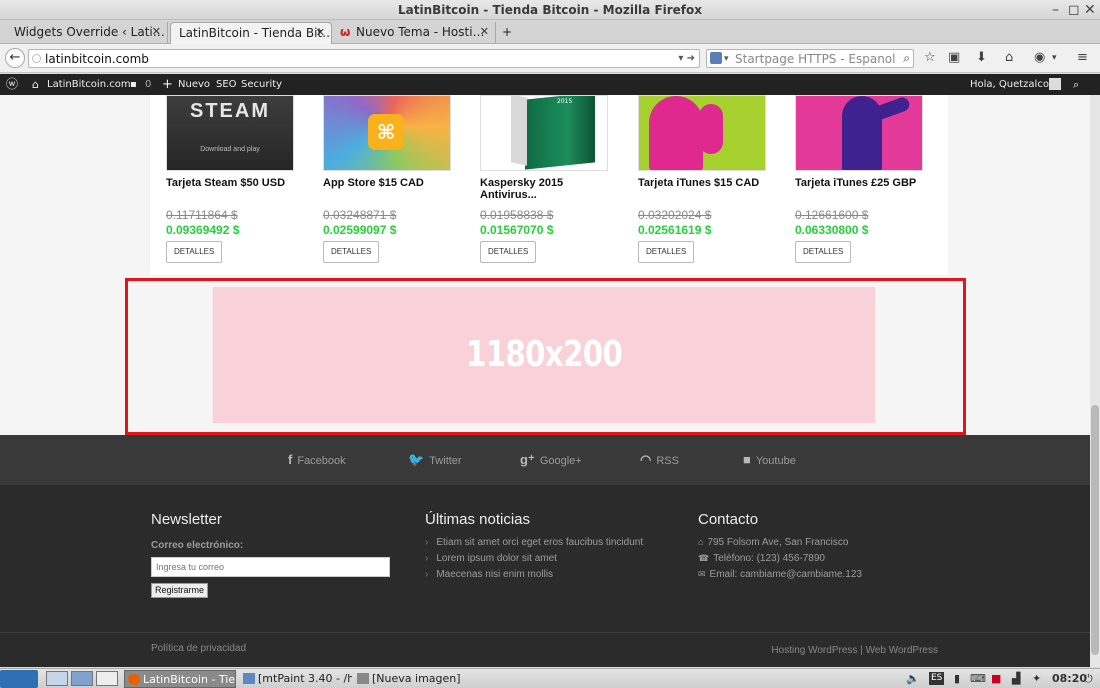  Describe the element at coordinates (1054, 58) in the screenshot. I see `addon-dropdown-icon: ▾` at that location.